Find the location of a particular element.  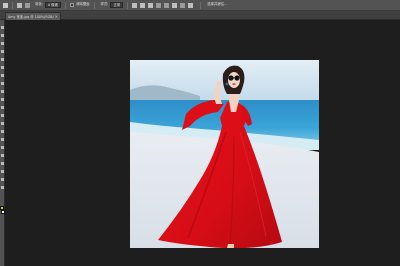

style-group: 样式: 正常 is located at coordinates (111, 5).